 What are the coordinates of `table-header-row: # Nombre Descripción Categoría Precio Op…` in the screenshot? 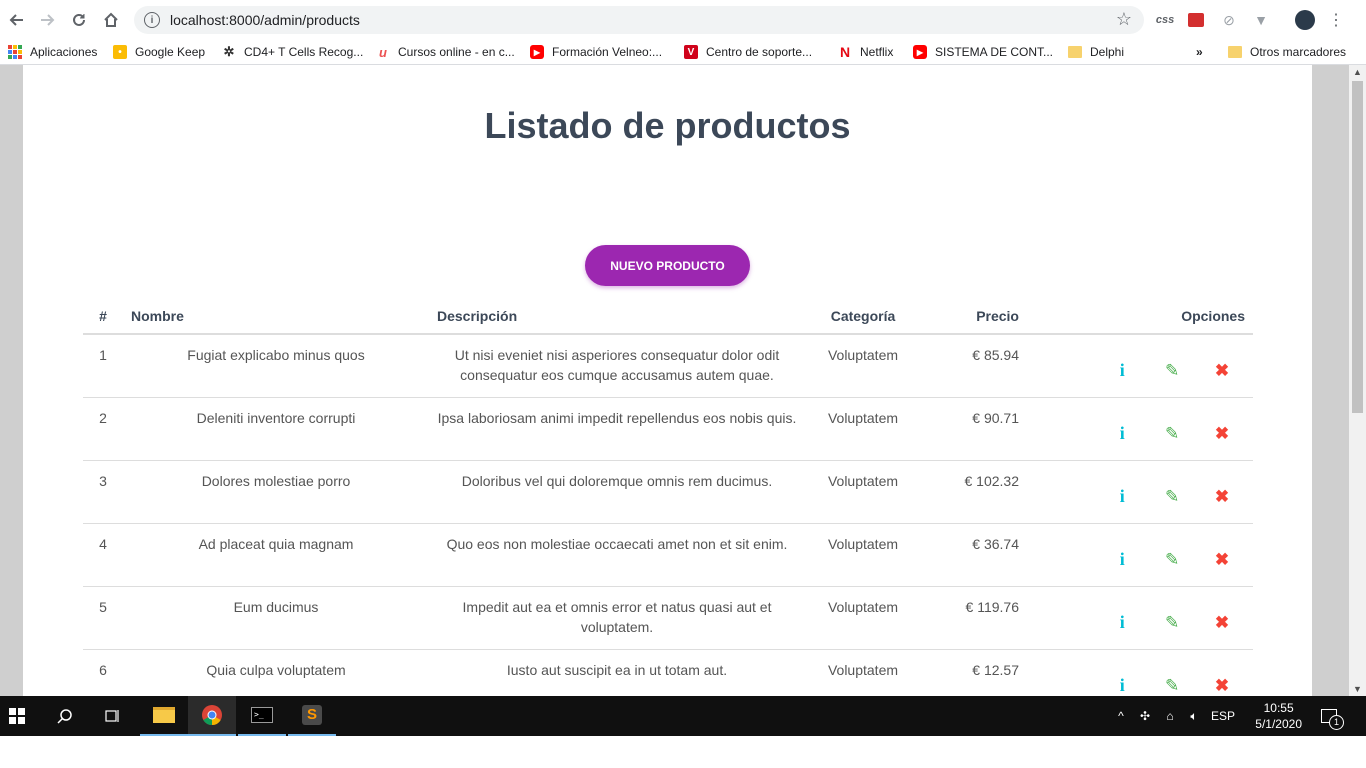 It's located at (668, 317).